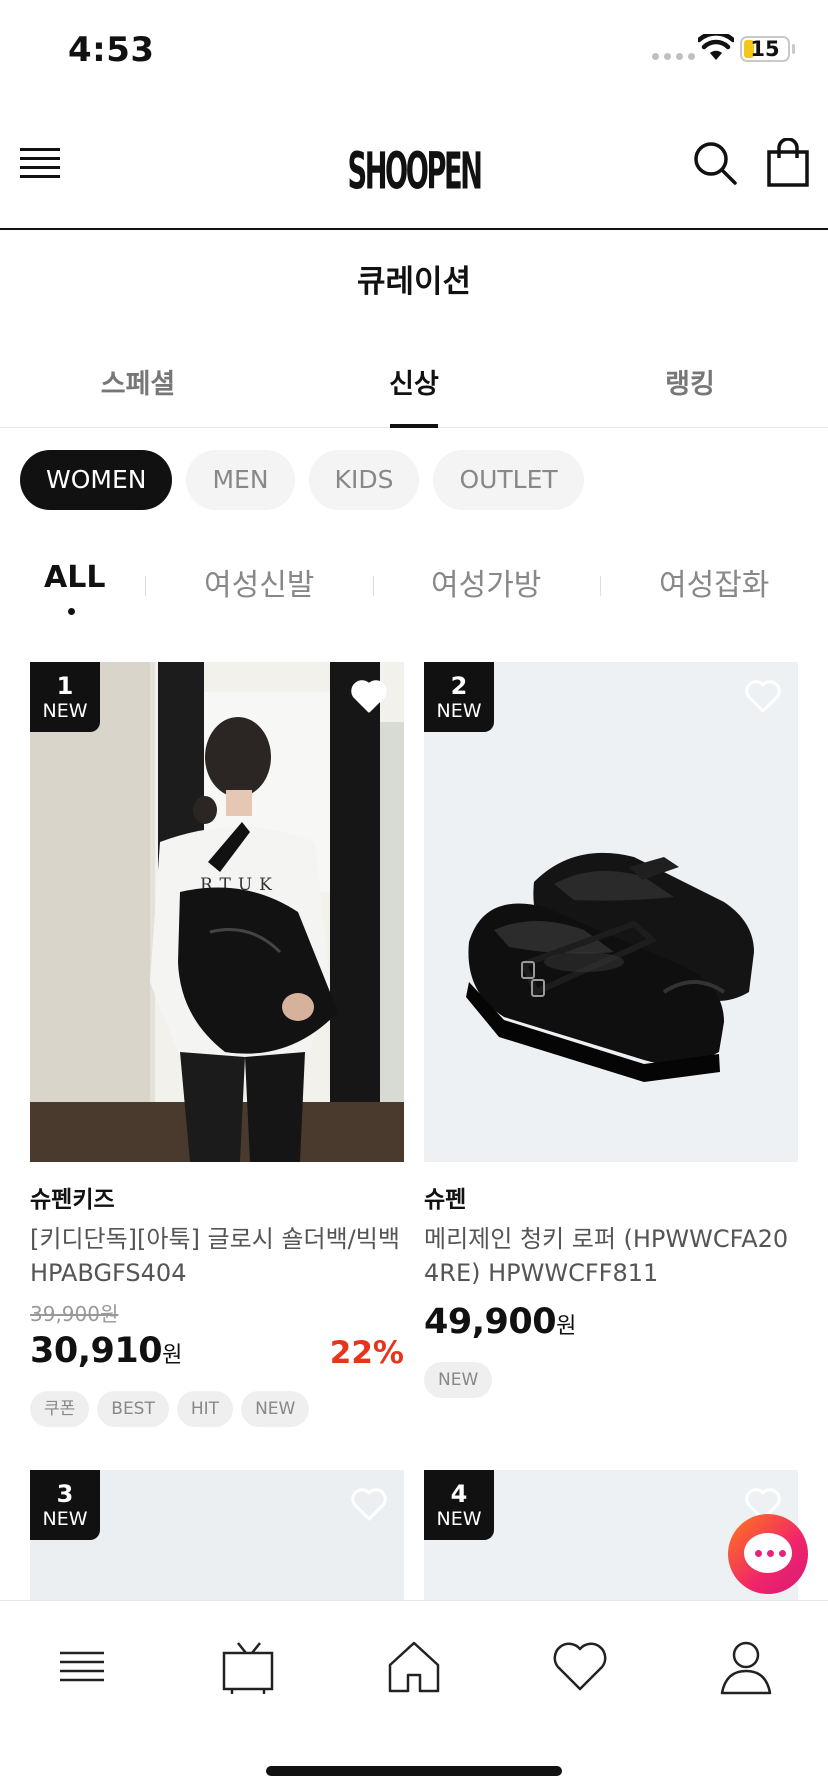 Image resolution: width=828 pixels, height=1792 pixels. What do you see at coordinates (74, 1314) in the screenshot?
I see `original-price: 39,900원` at bounding box center [74, 1314].